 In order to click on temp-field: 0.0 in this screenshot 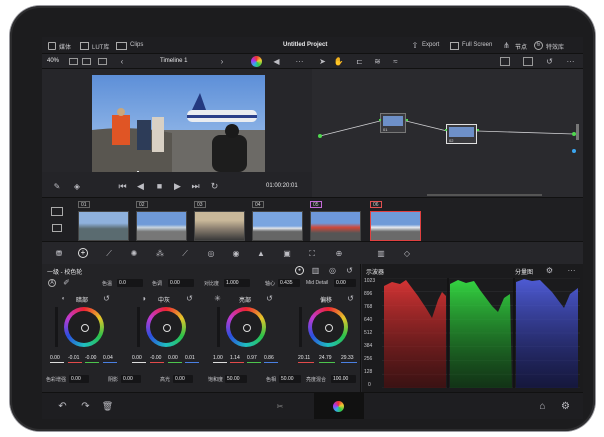, I will do `click(130, 283)`.